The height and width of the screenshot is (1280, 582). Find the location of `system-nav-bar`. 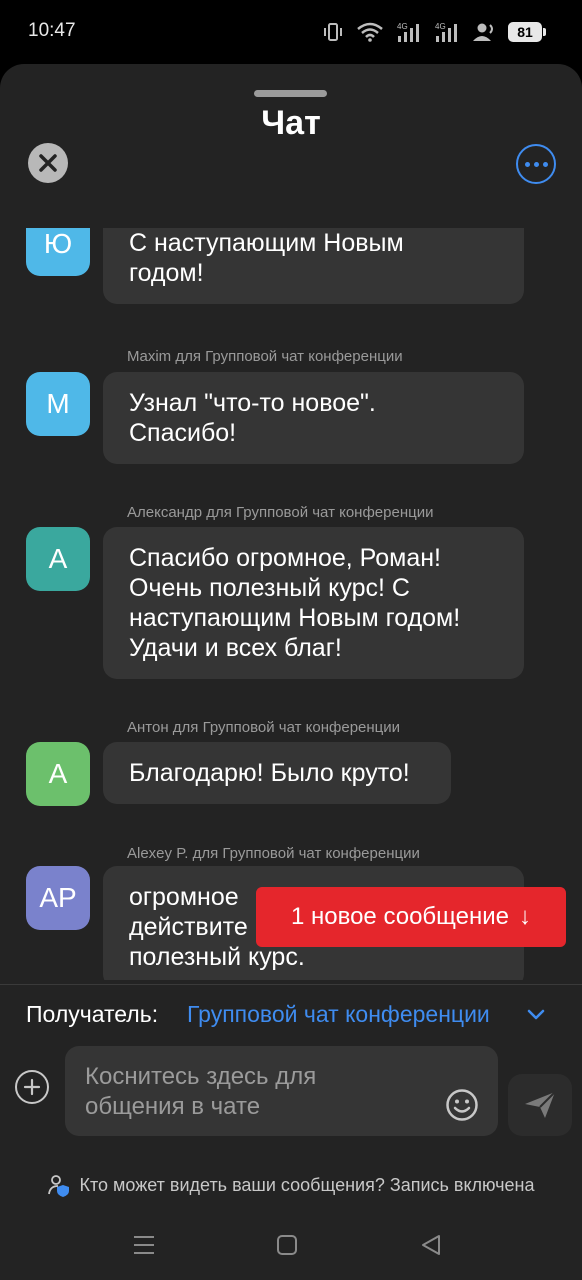

system-nav-bar is located at coordinates (291, 1246).